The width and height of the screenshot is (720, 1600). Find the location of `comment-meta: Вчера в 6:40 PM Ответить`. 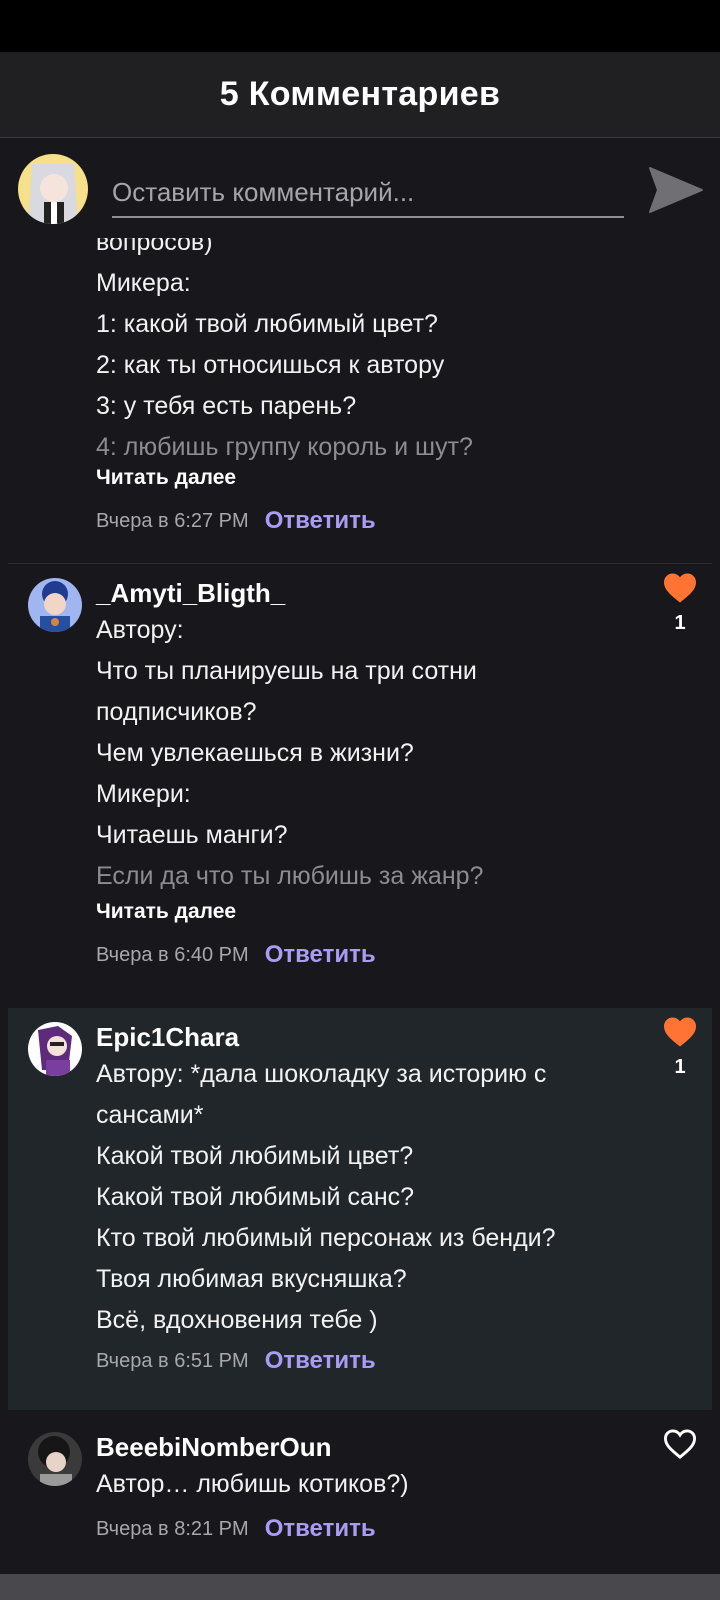

comment-meta: Вчера в 6:40 PM Ответить is located at coordinates (236, 955).